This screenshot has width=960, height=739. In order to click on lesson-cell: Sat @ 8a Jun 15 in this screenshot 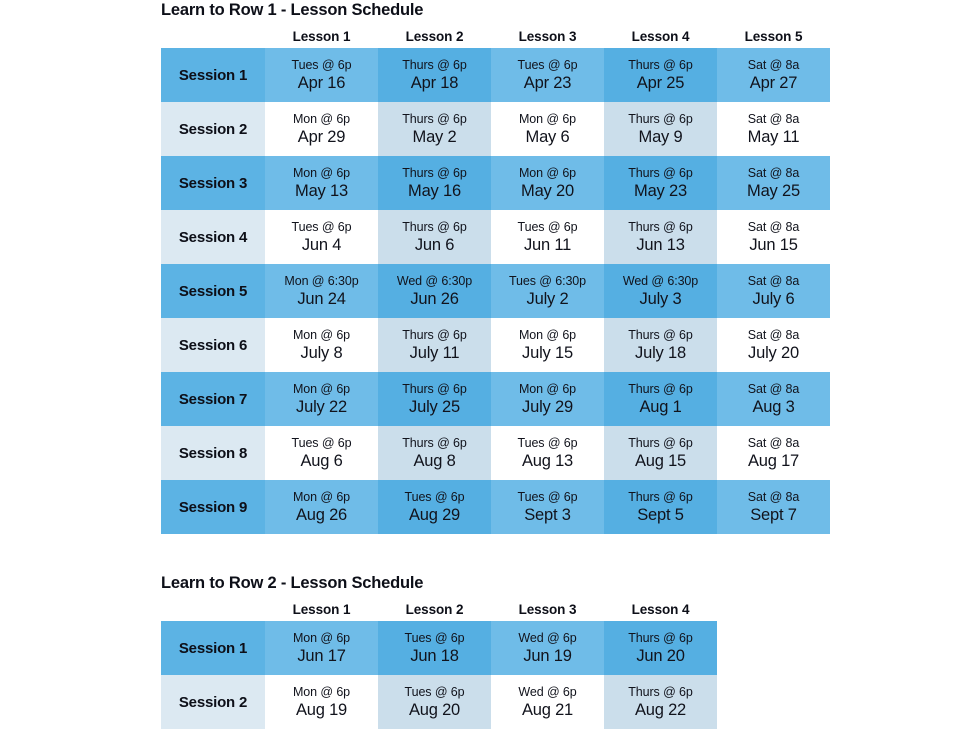, I will do `click(773, 237)`.